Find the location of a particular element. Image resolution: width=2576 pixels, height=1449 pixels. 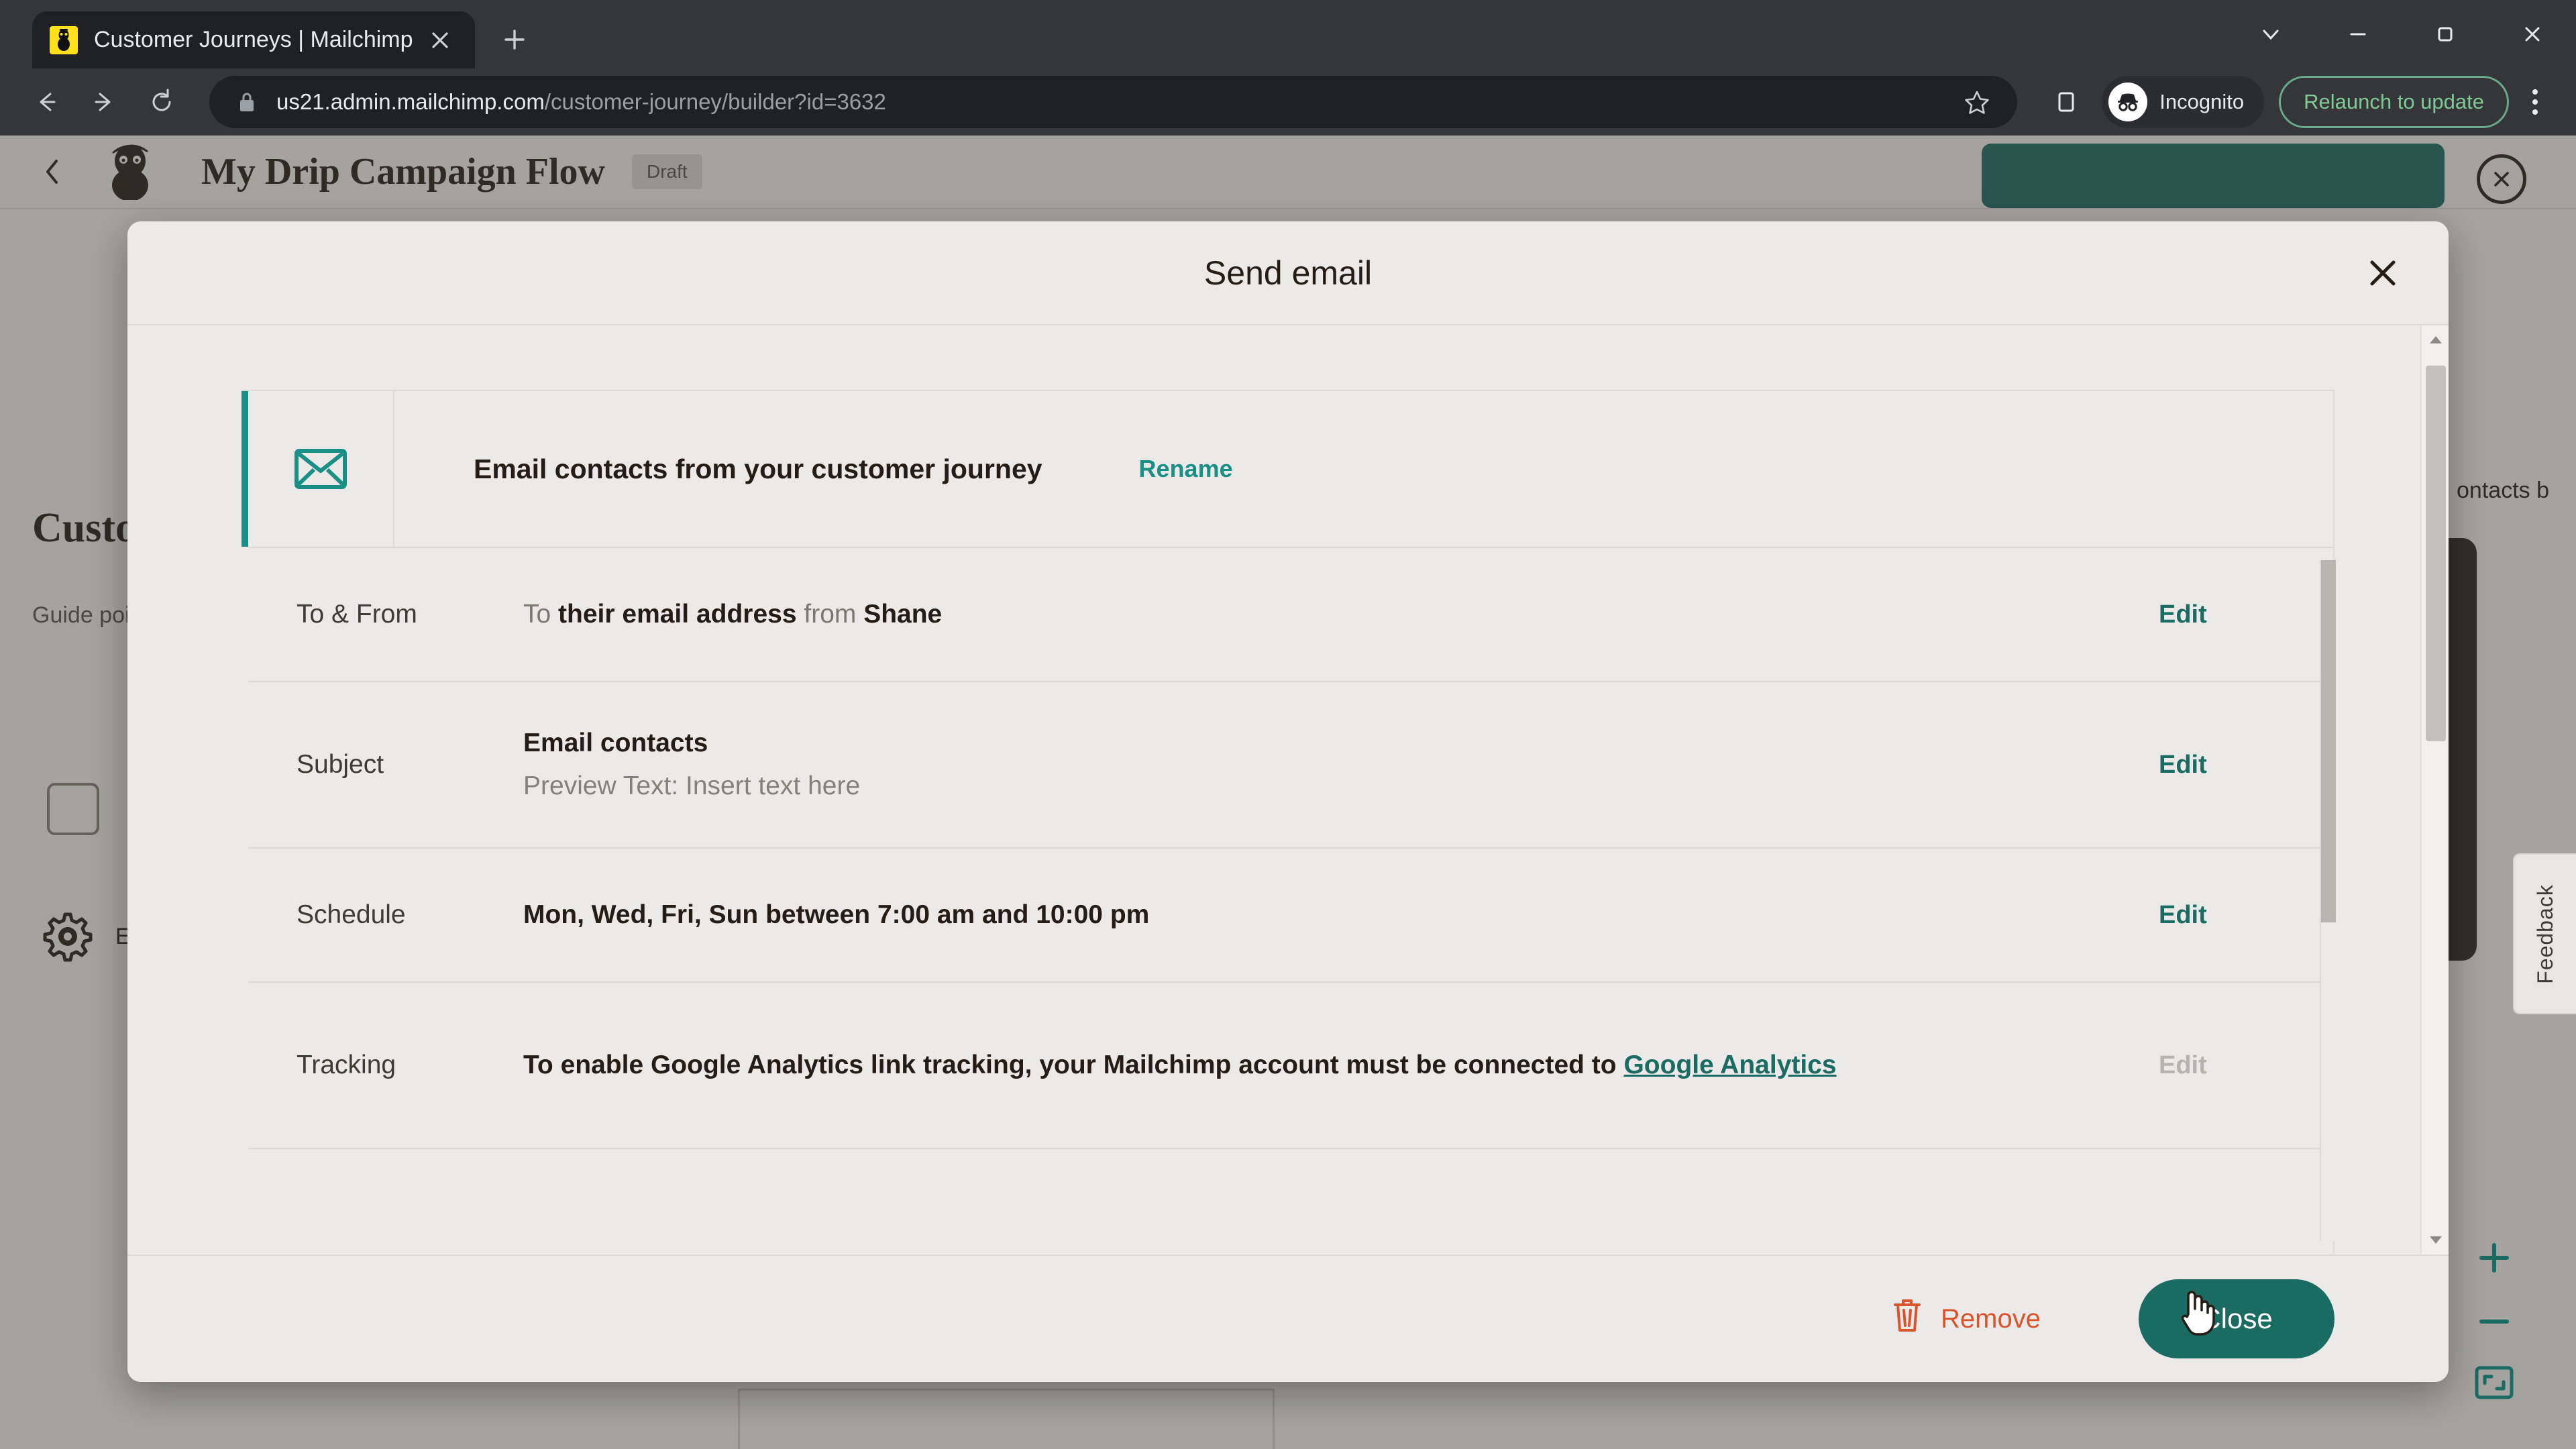

relaunch-to-update-button: Relaunch to update is located at coordinates (2394, 102).